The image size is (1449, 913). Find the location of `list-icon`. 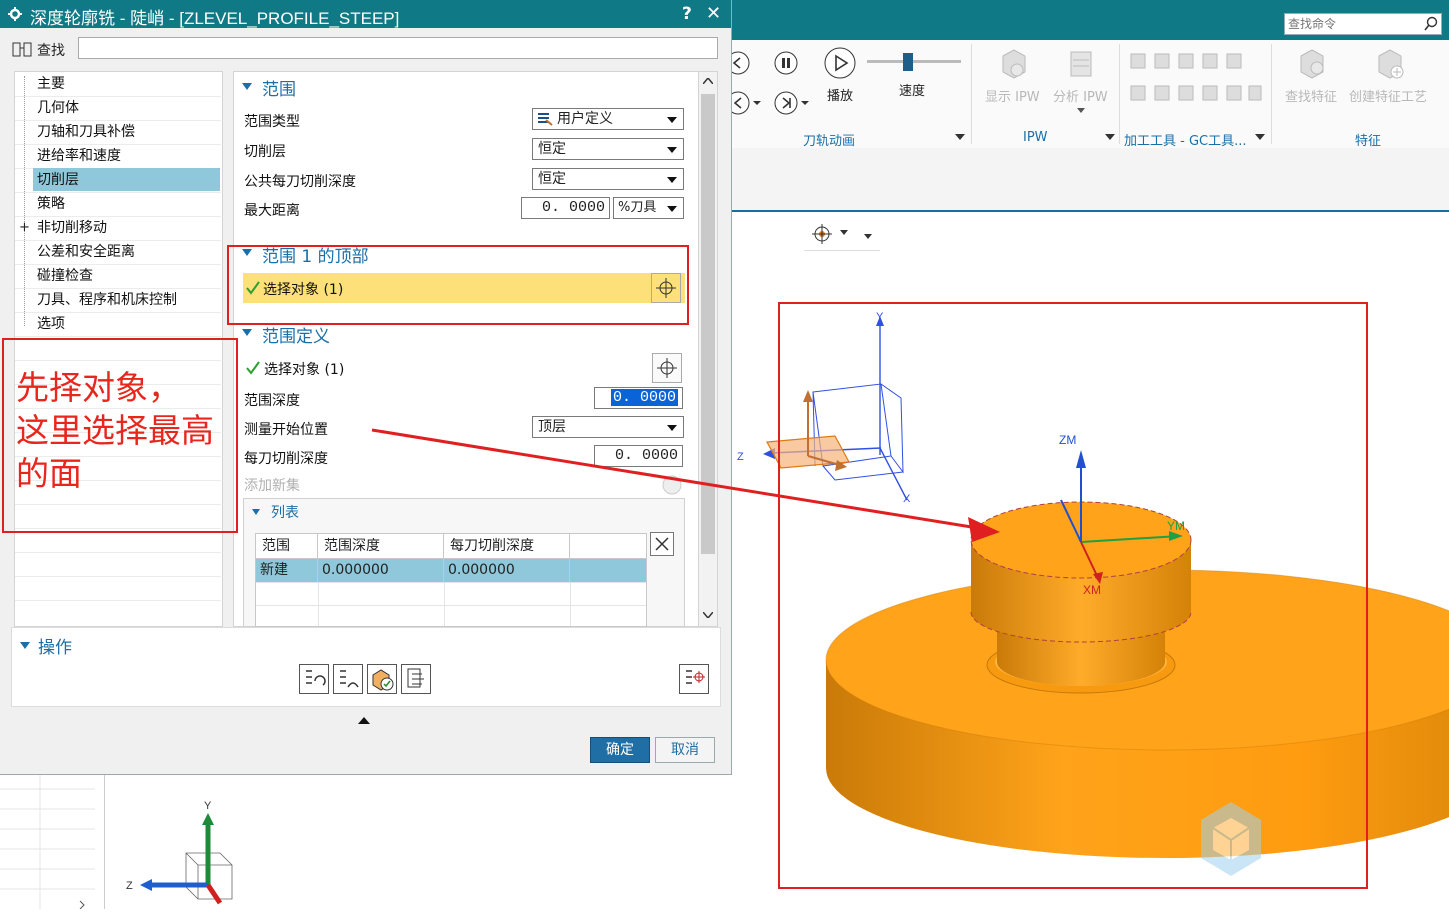

list-icon is located at coordinates (415, 678).